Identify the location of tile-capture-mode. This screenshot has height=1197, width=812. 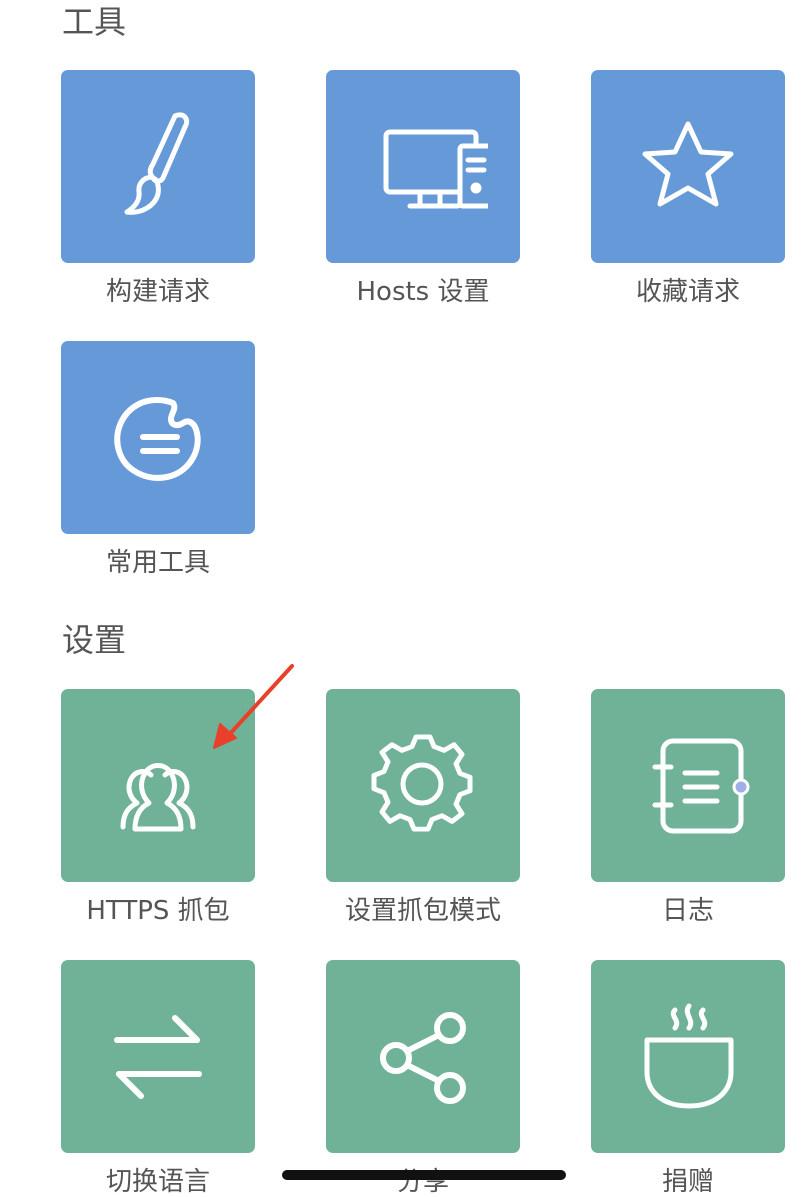
(423, 785).